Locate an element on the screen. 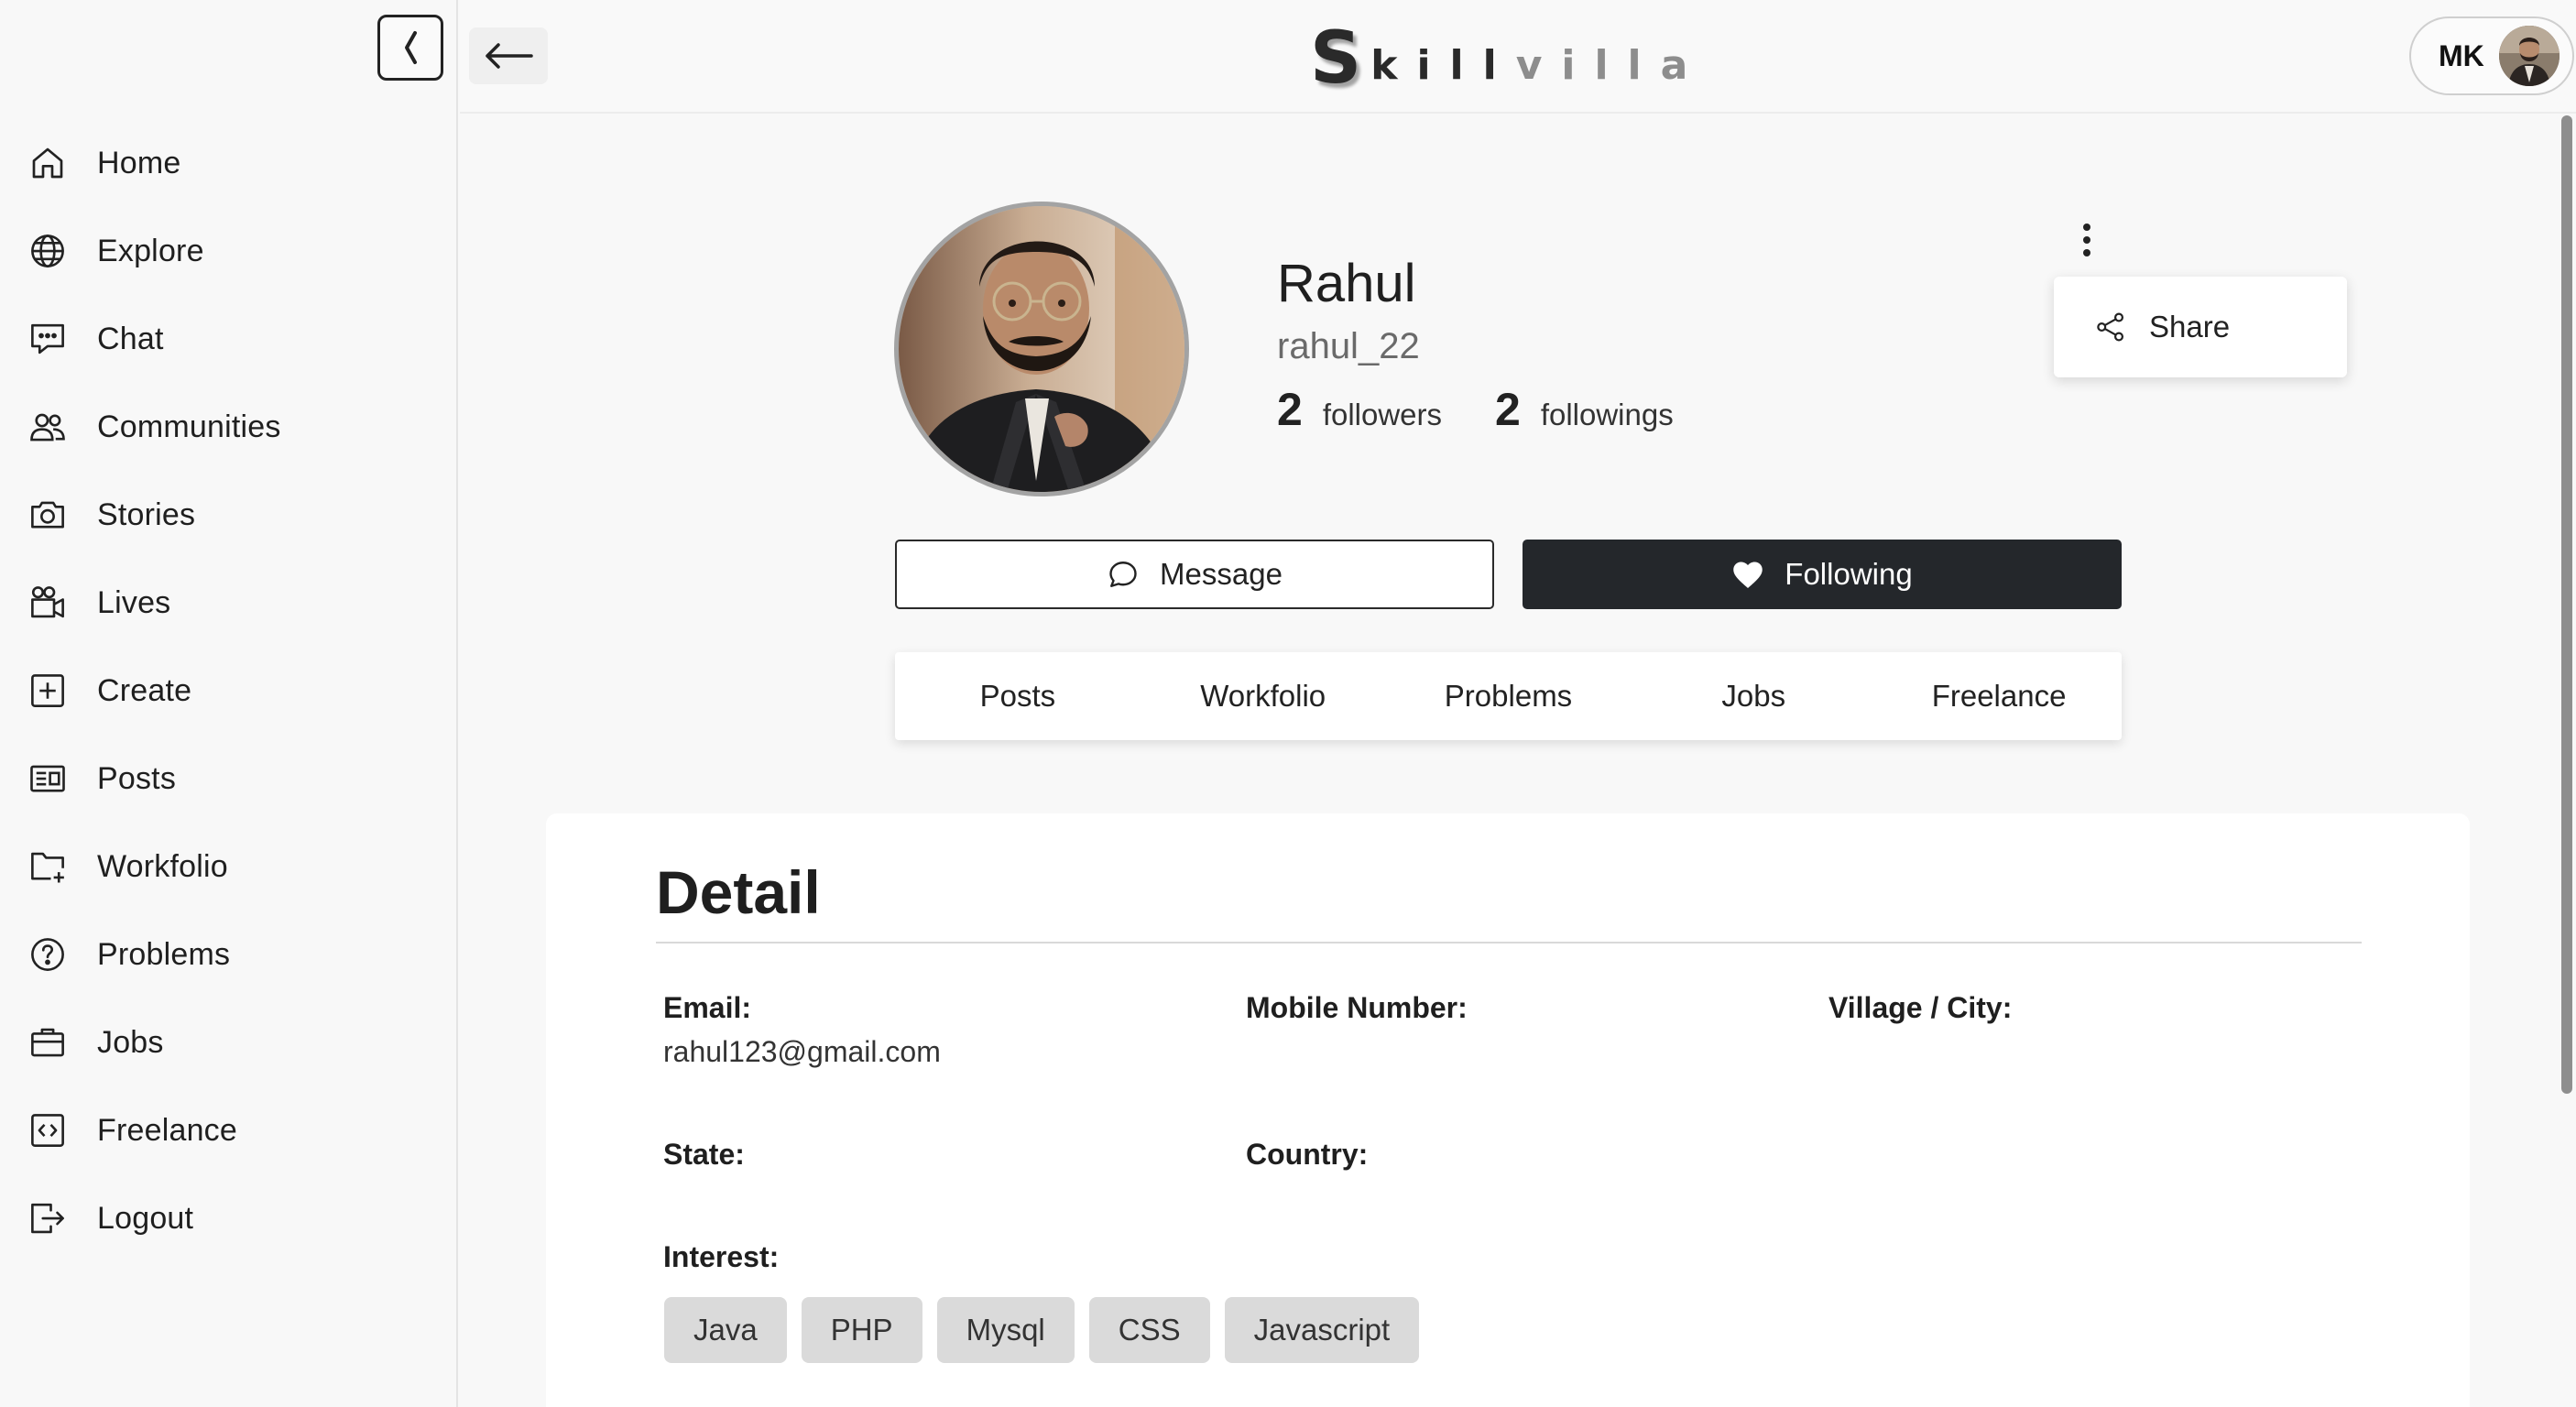 This screenshot has width=2576, height=1407. tab-problems: Problems is located at coordinates (1509, 696).